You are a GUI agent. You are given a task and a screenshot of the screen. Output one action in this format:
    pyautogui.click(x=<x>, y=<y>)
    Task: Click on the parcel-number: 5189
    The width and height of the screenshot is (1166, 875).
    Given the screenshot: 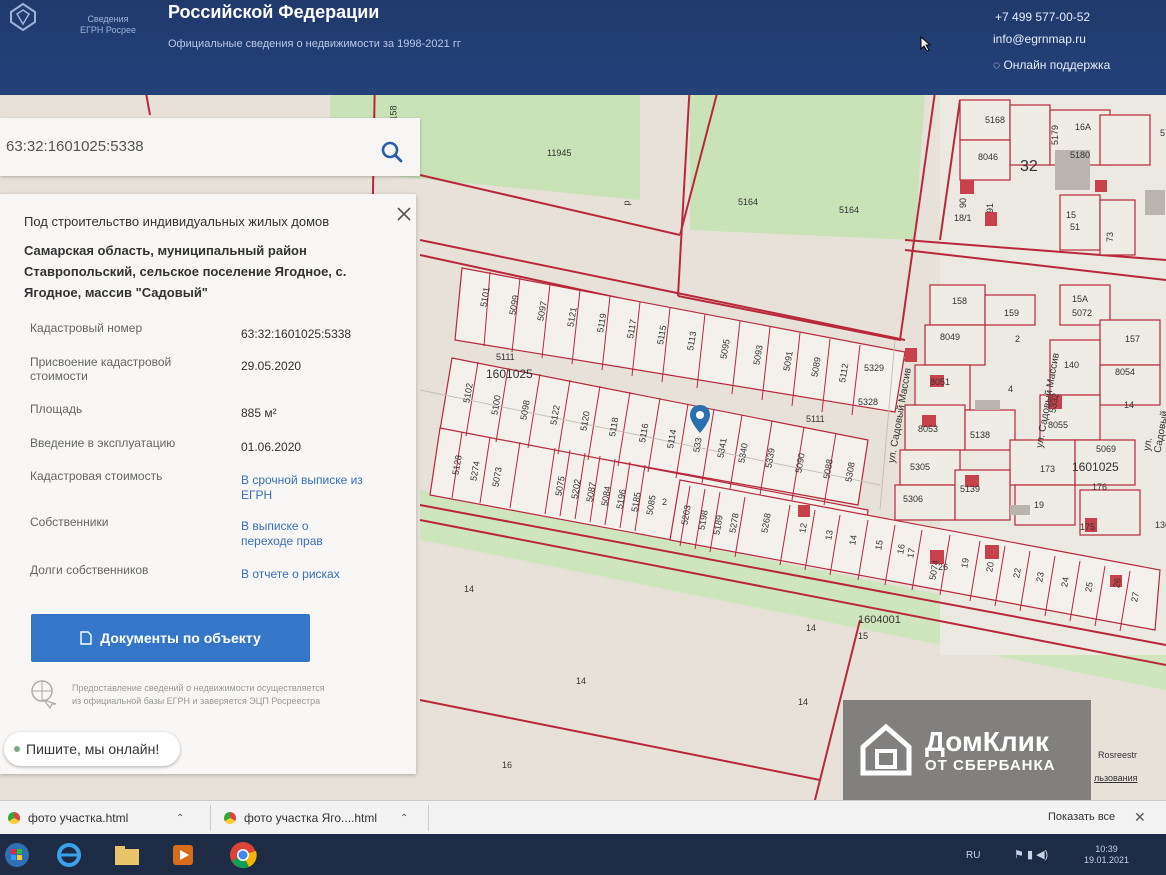 What is the action you would take?
    pyautogui.click(x=718, y=525)
    